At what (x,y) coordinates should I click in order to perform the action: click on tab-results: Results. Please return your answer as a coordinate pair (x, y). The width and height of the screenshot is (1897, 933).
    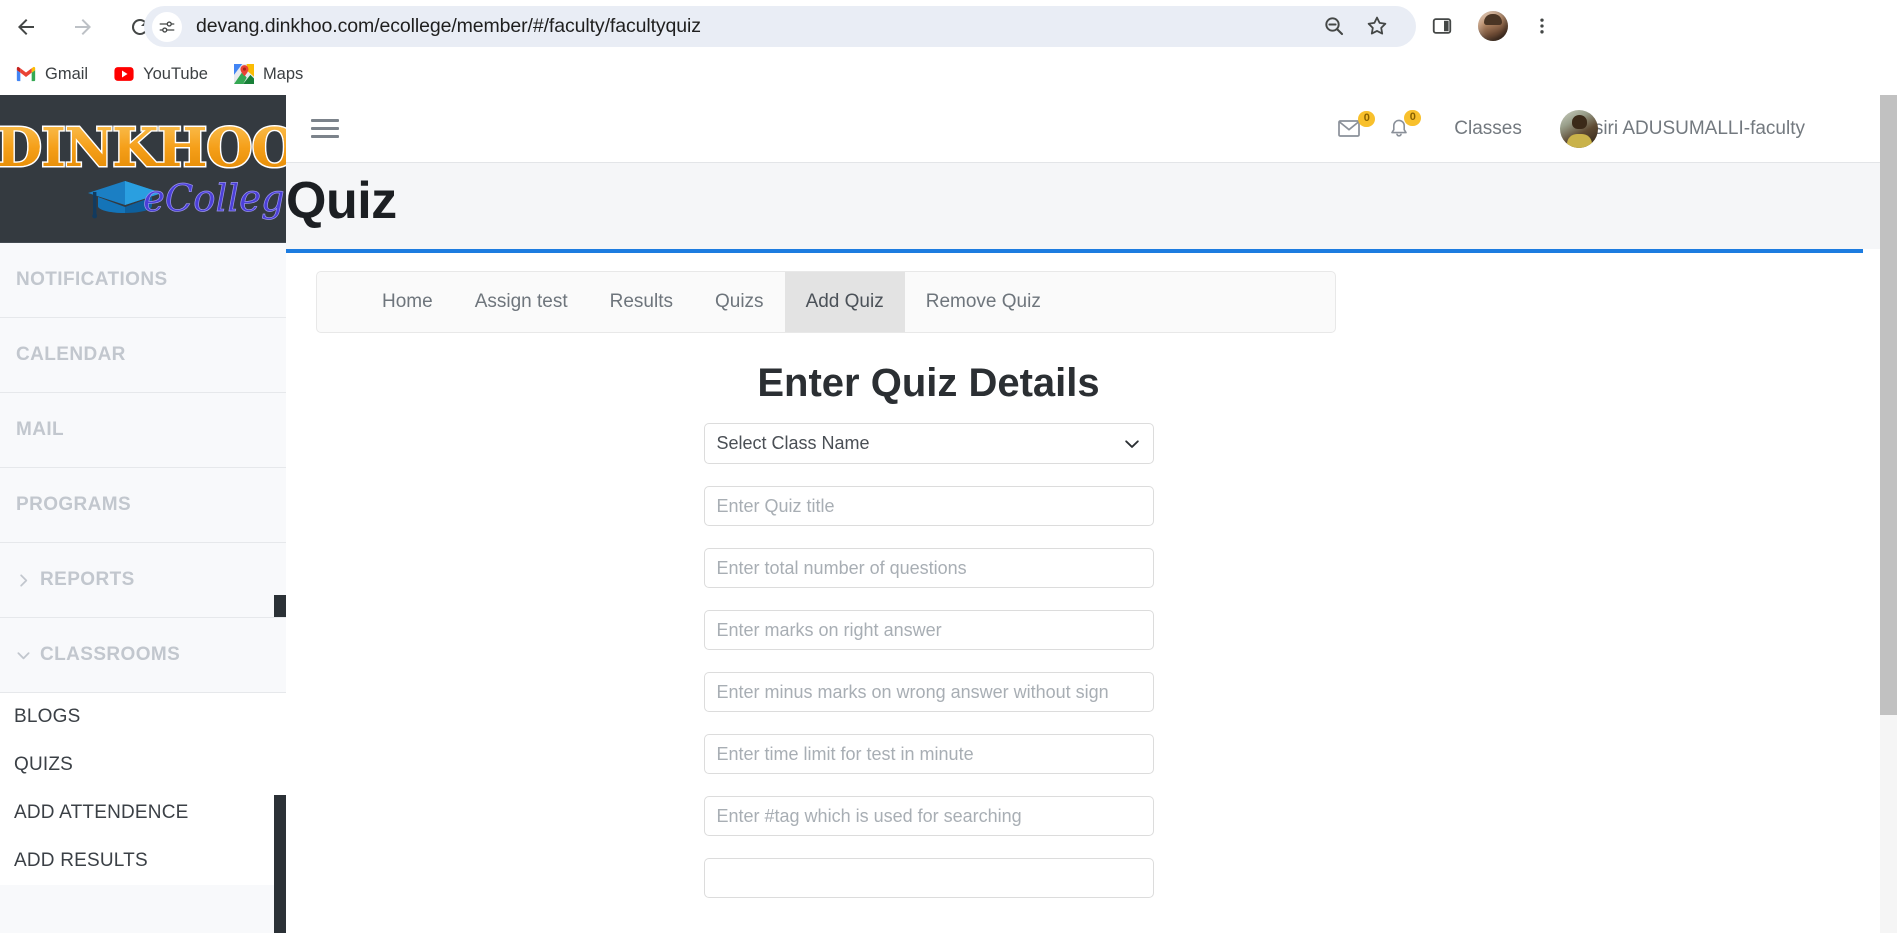
    Looking at the image, I should click on (641, 302).